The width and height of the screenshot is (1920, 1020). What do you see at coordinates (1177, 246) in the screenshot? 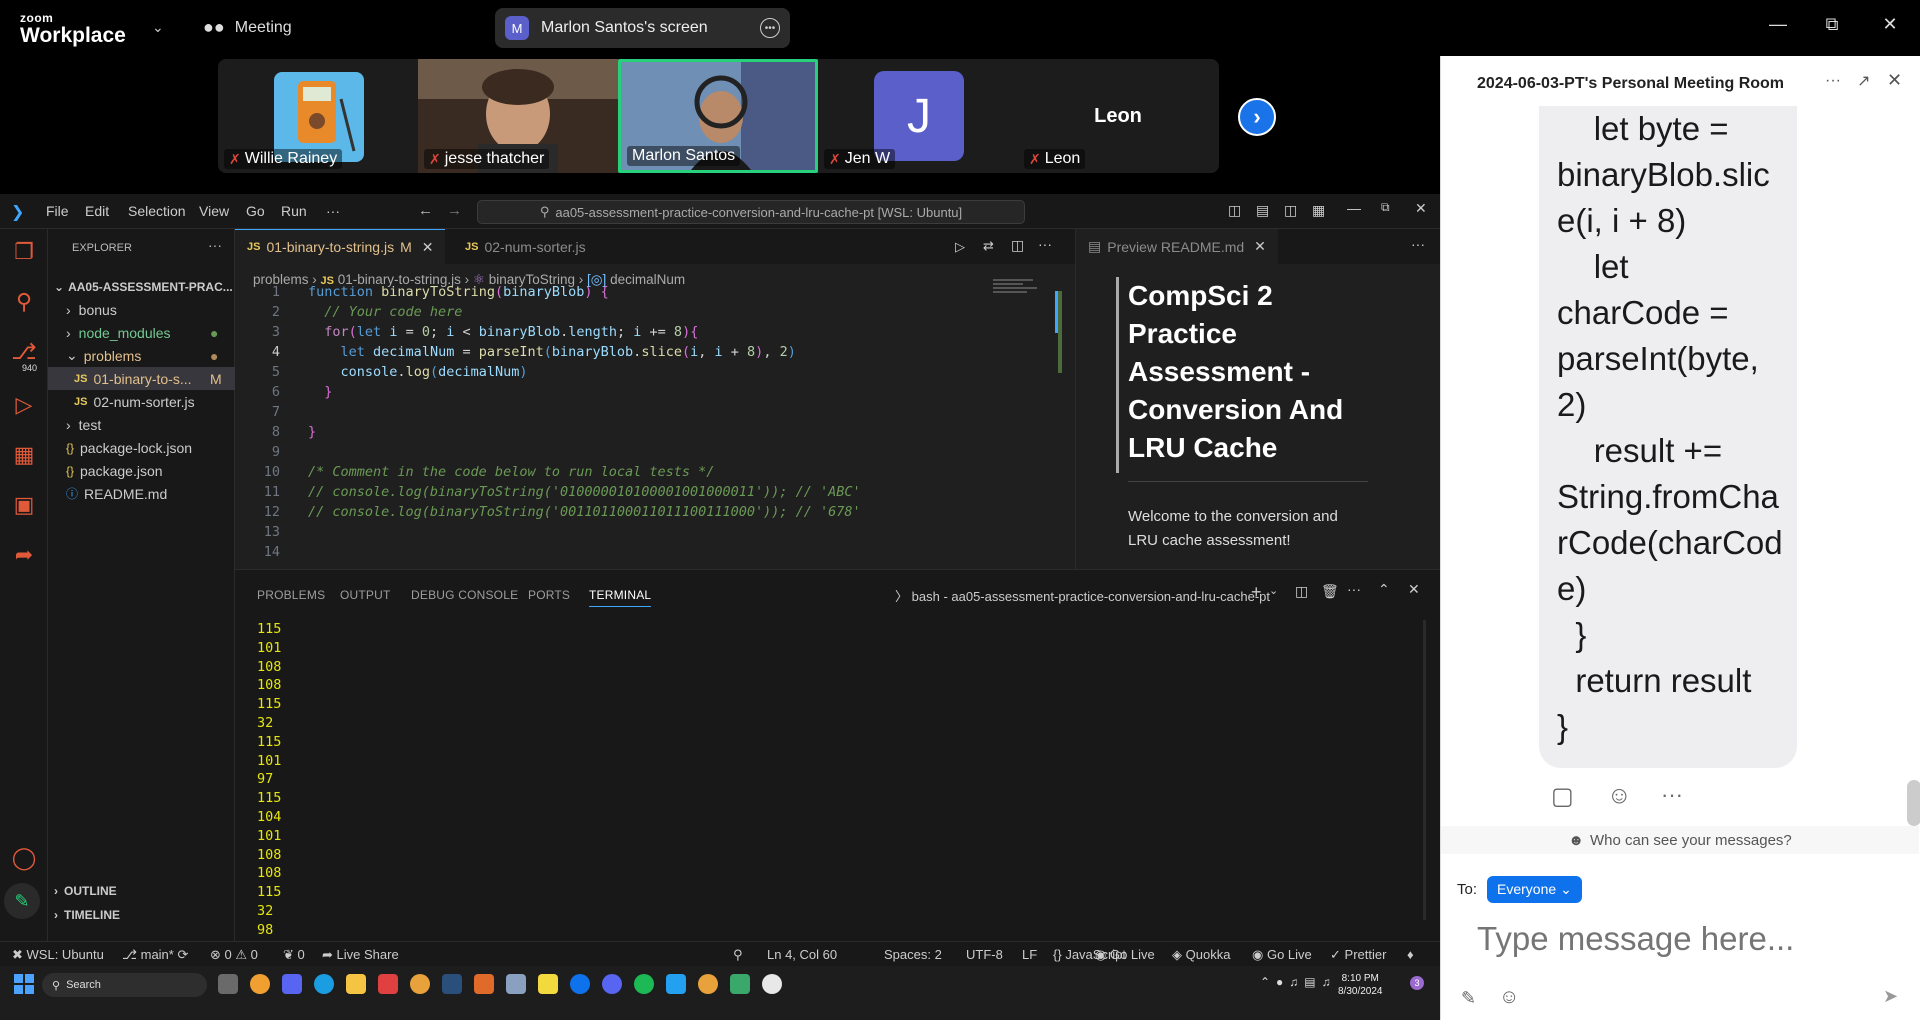
I see `tab-preview-readme: ▤ Preview README.md ✕` at bounding box center [1177, 246].